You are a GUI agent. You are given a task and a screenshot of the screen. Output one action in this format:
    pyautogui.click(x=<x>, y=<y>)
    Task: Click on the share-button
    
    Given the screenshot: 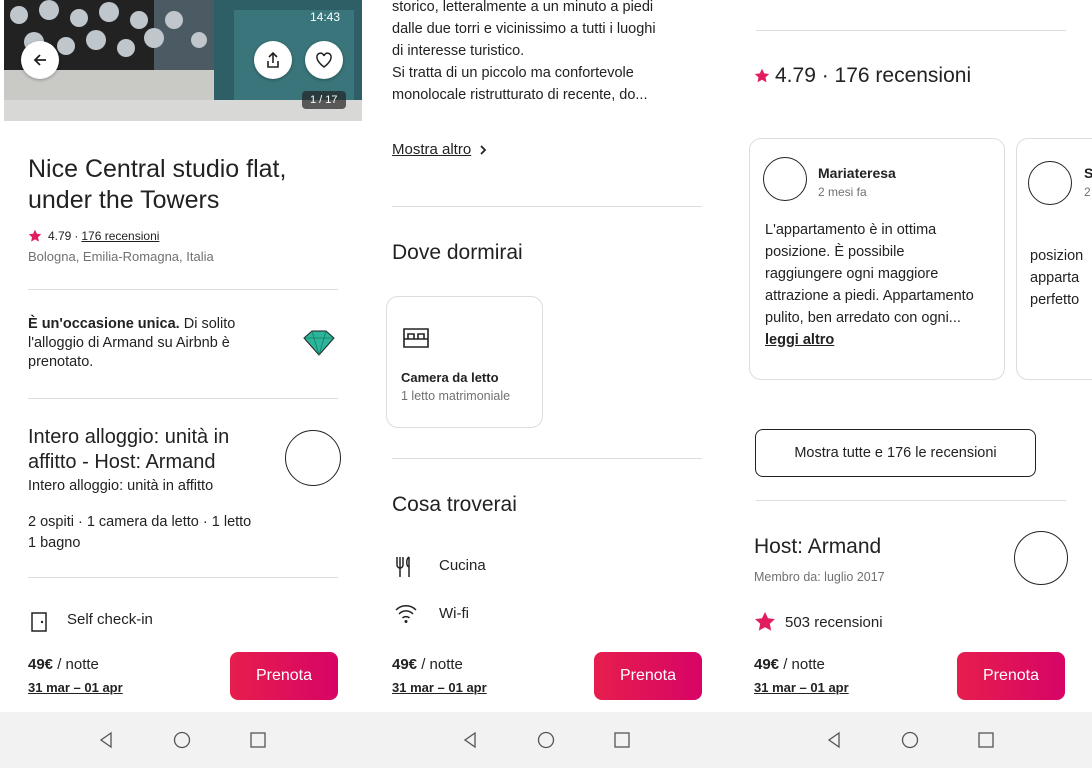 What is the action you would take?
    pyautogui.click(x=273, y=60)
    